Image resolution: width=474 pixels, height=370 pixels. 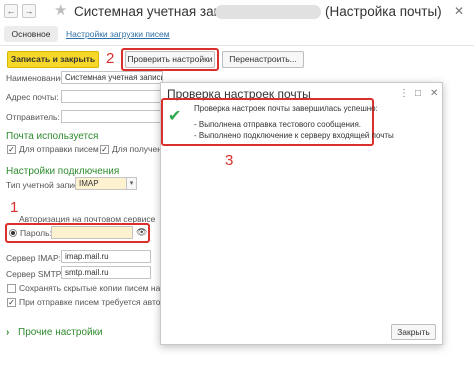 What do you see at coordinates (434, 93) in the screenshot?
I see `dialog-close-icon: ✕` at bounding box center [434, 93].